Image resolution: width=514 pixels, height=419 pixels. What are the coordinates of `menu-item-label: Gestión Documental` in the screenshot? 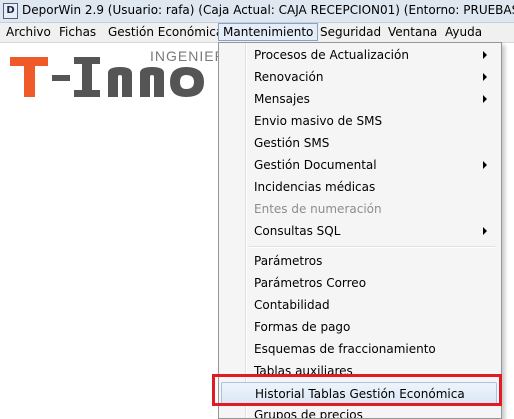 It's located at (315, 165).